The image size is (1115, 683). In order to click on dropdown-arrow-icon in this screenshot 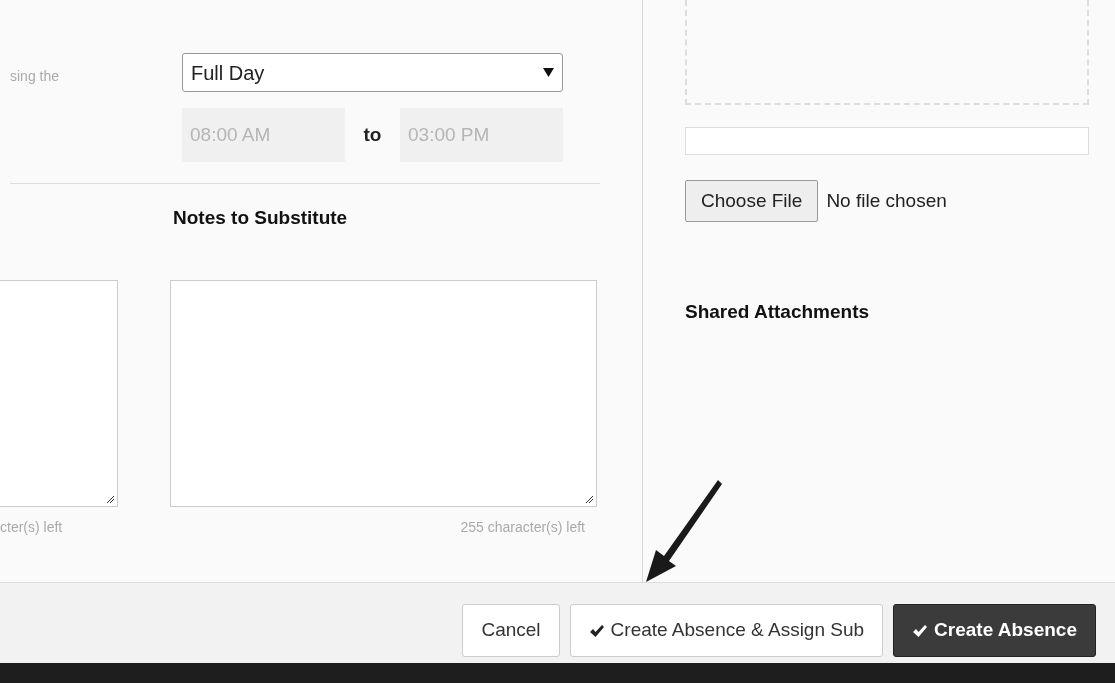, I will do `click(548, 72)`.